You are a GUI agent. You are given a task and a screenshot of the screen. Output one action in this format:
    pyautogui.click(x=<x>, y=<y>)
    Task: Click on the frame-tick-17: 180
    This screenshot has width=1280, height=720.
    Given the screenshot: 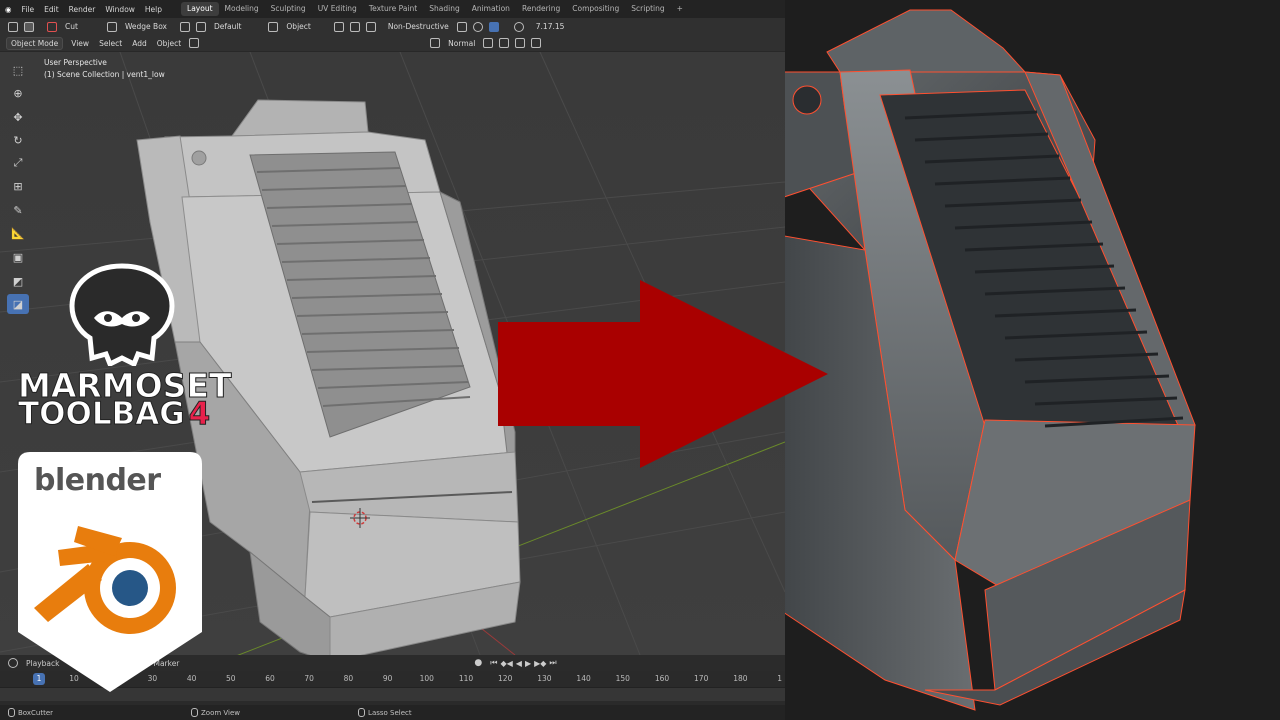 What is the action you would take?
    pyautogui.click(x=740, y=678)
    